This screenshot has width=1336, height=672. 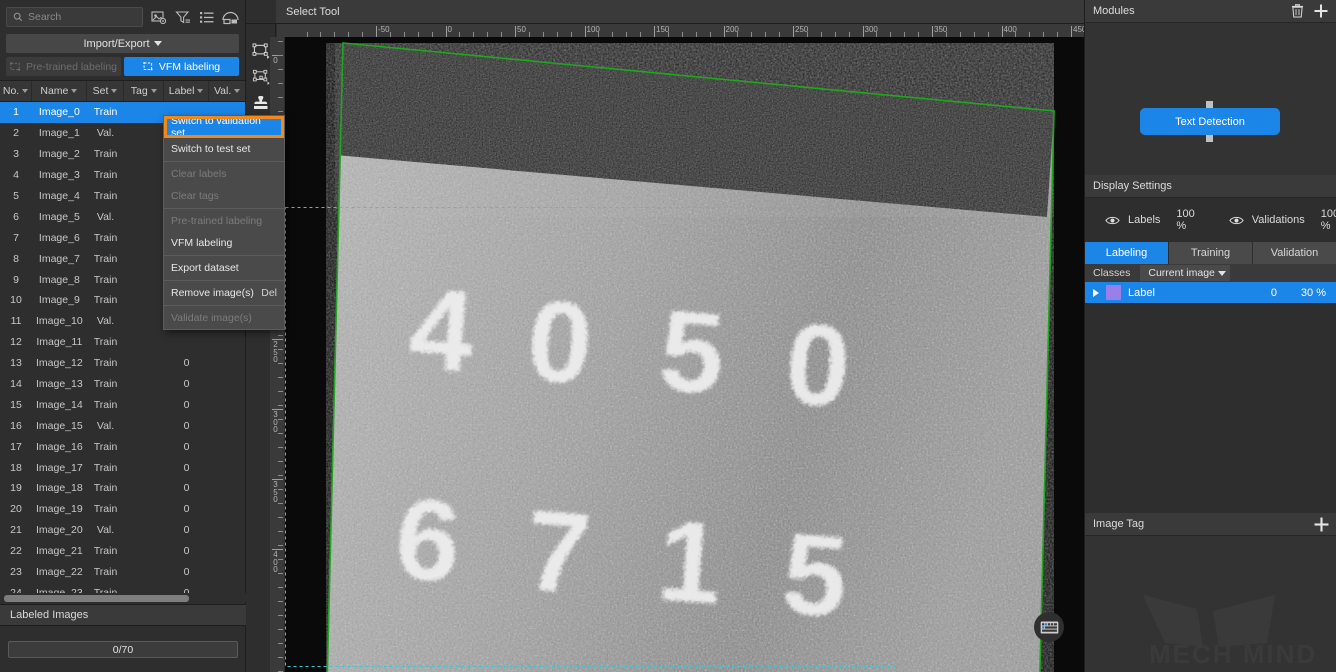 I want to click on cell-no: 17, so click(x=16, y=446).